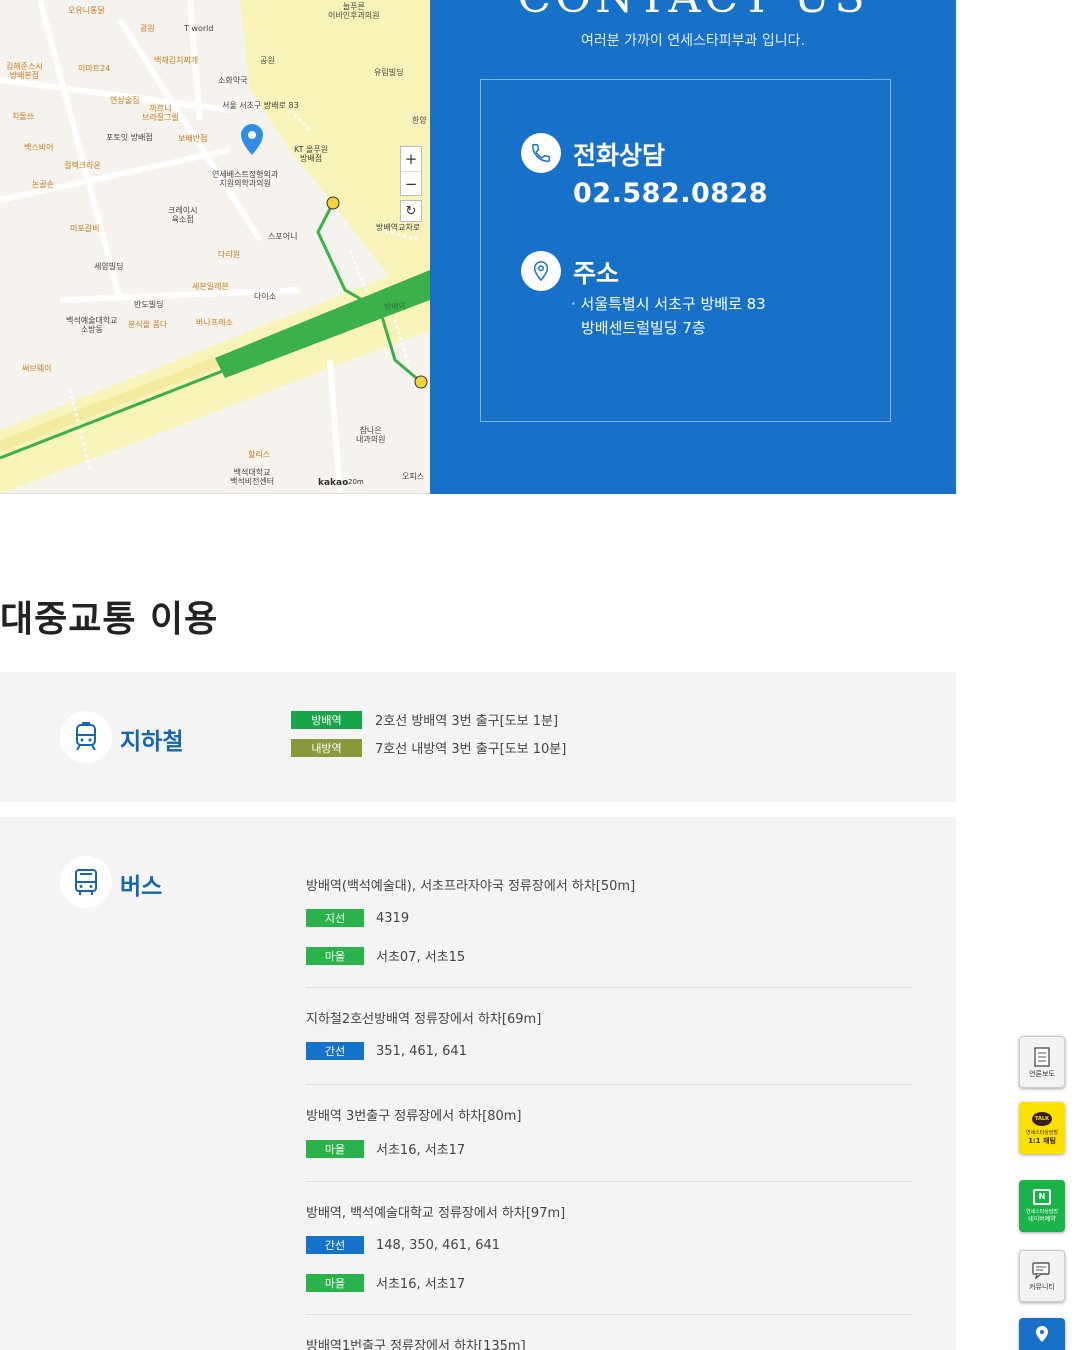 The height and width of the screenshot is (1350, 1080). What do you see at coordinates (267, 60) in the screenshot?
I see `map-label: 공원` at bounding box center [267, 60].